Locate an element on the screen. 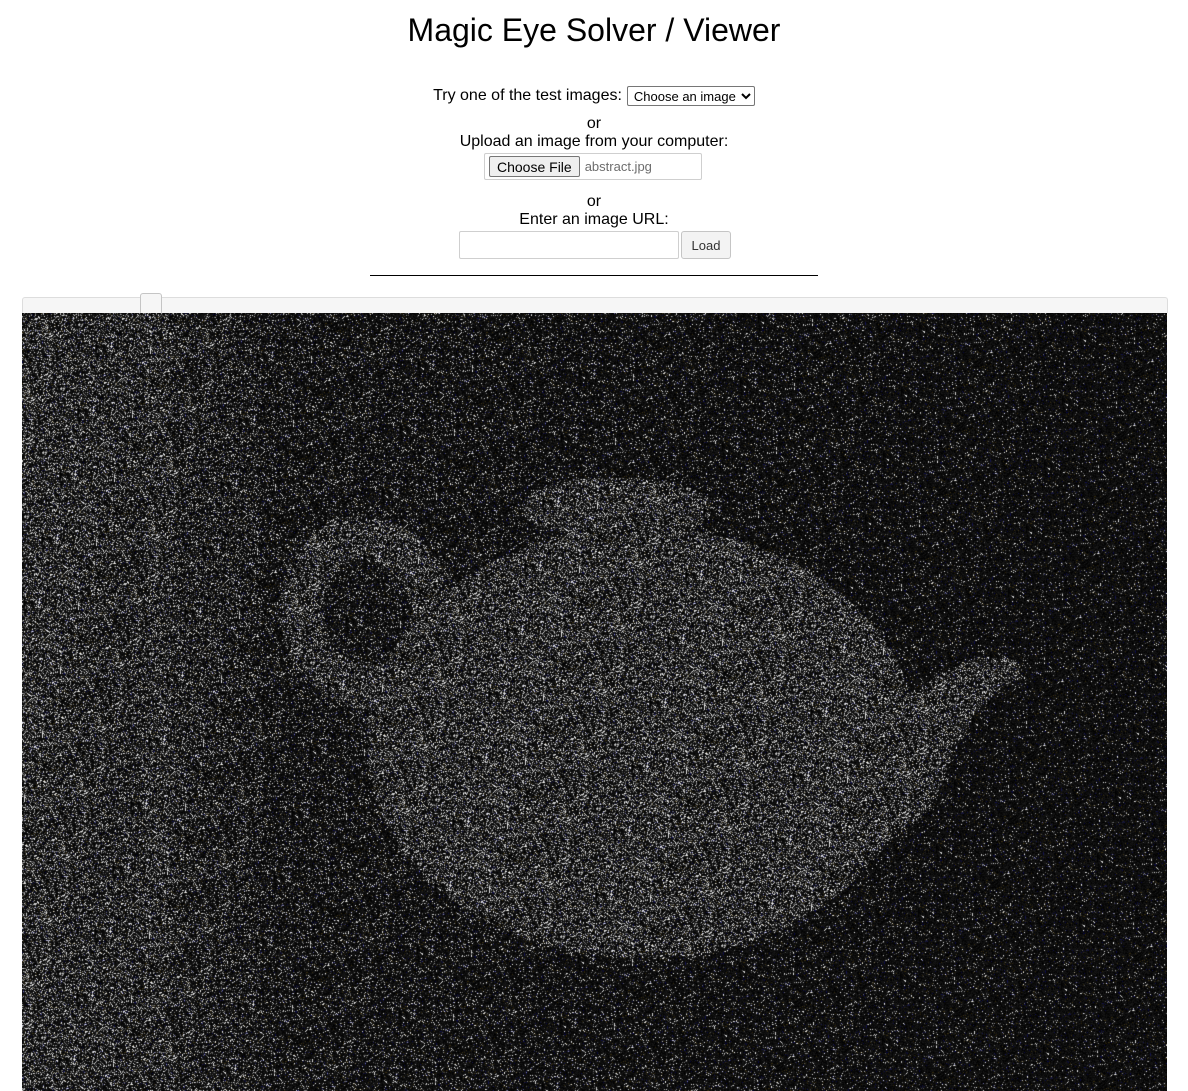  selected-file-name: abstract.jpg is located at coordinates (618, 166).